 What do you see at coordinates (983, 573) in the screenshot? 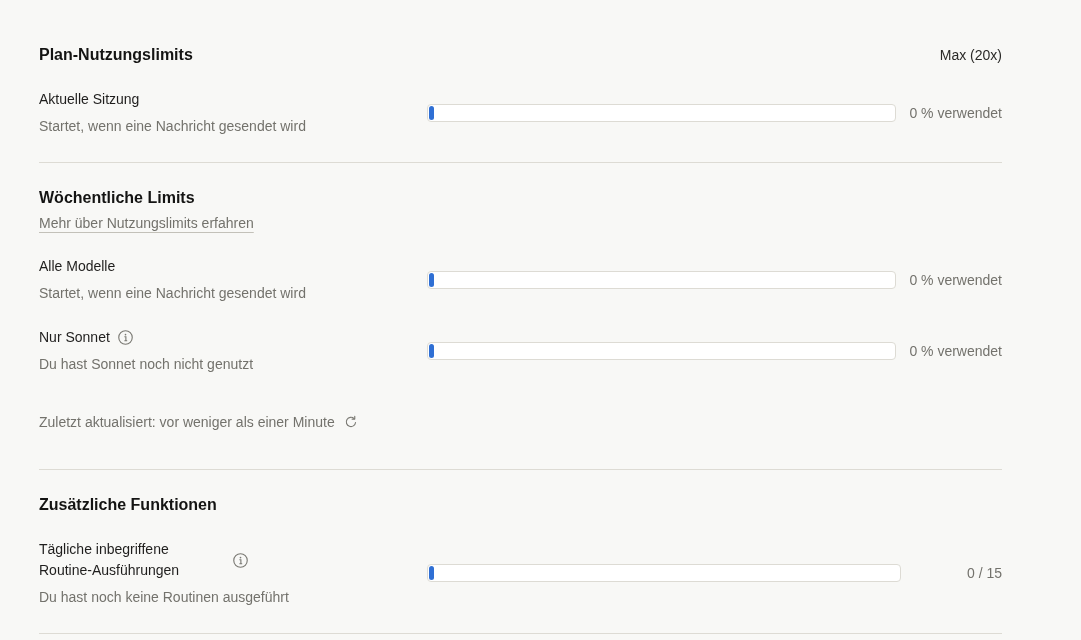
I see `usage-reading: 0 / 15` at bounding box center [983, 573].